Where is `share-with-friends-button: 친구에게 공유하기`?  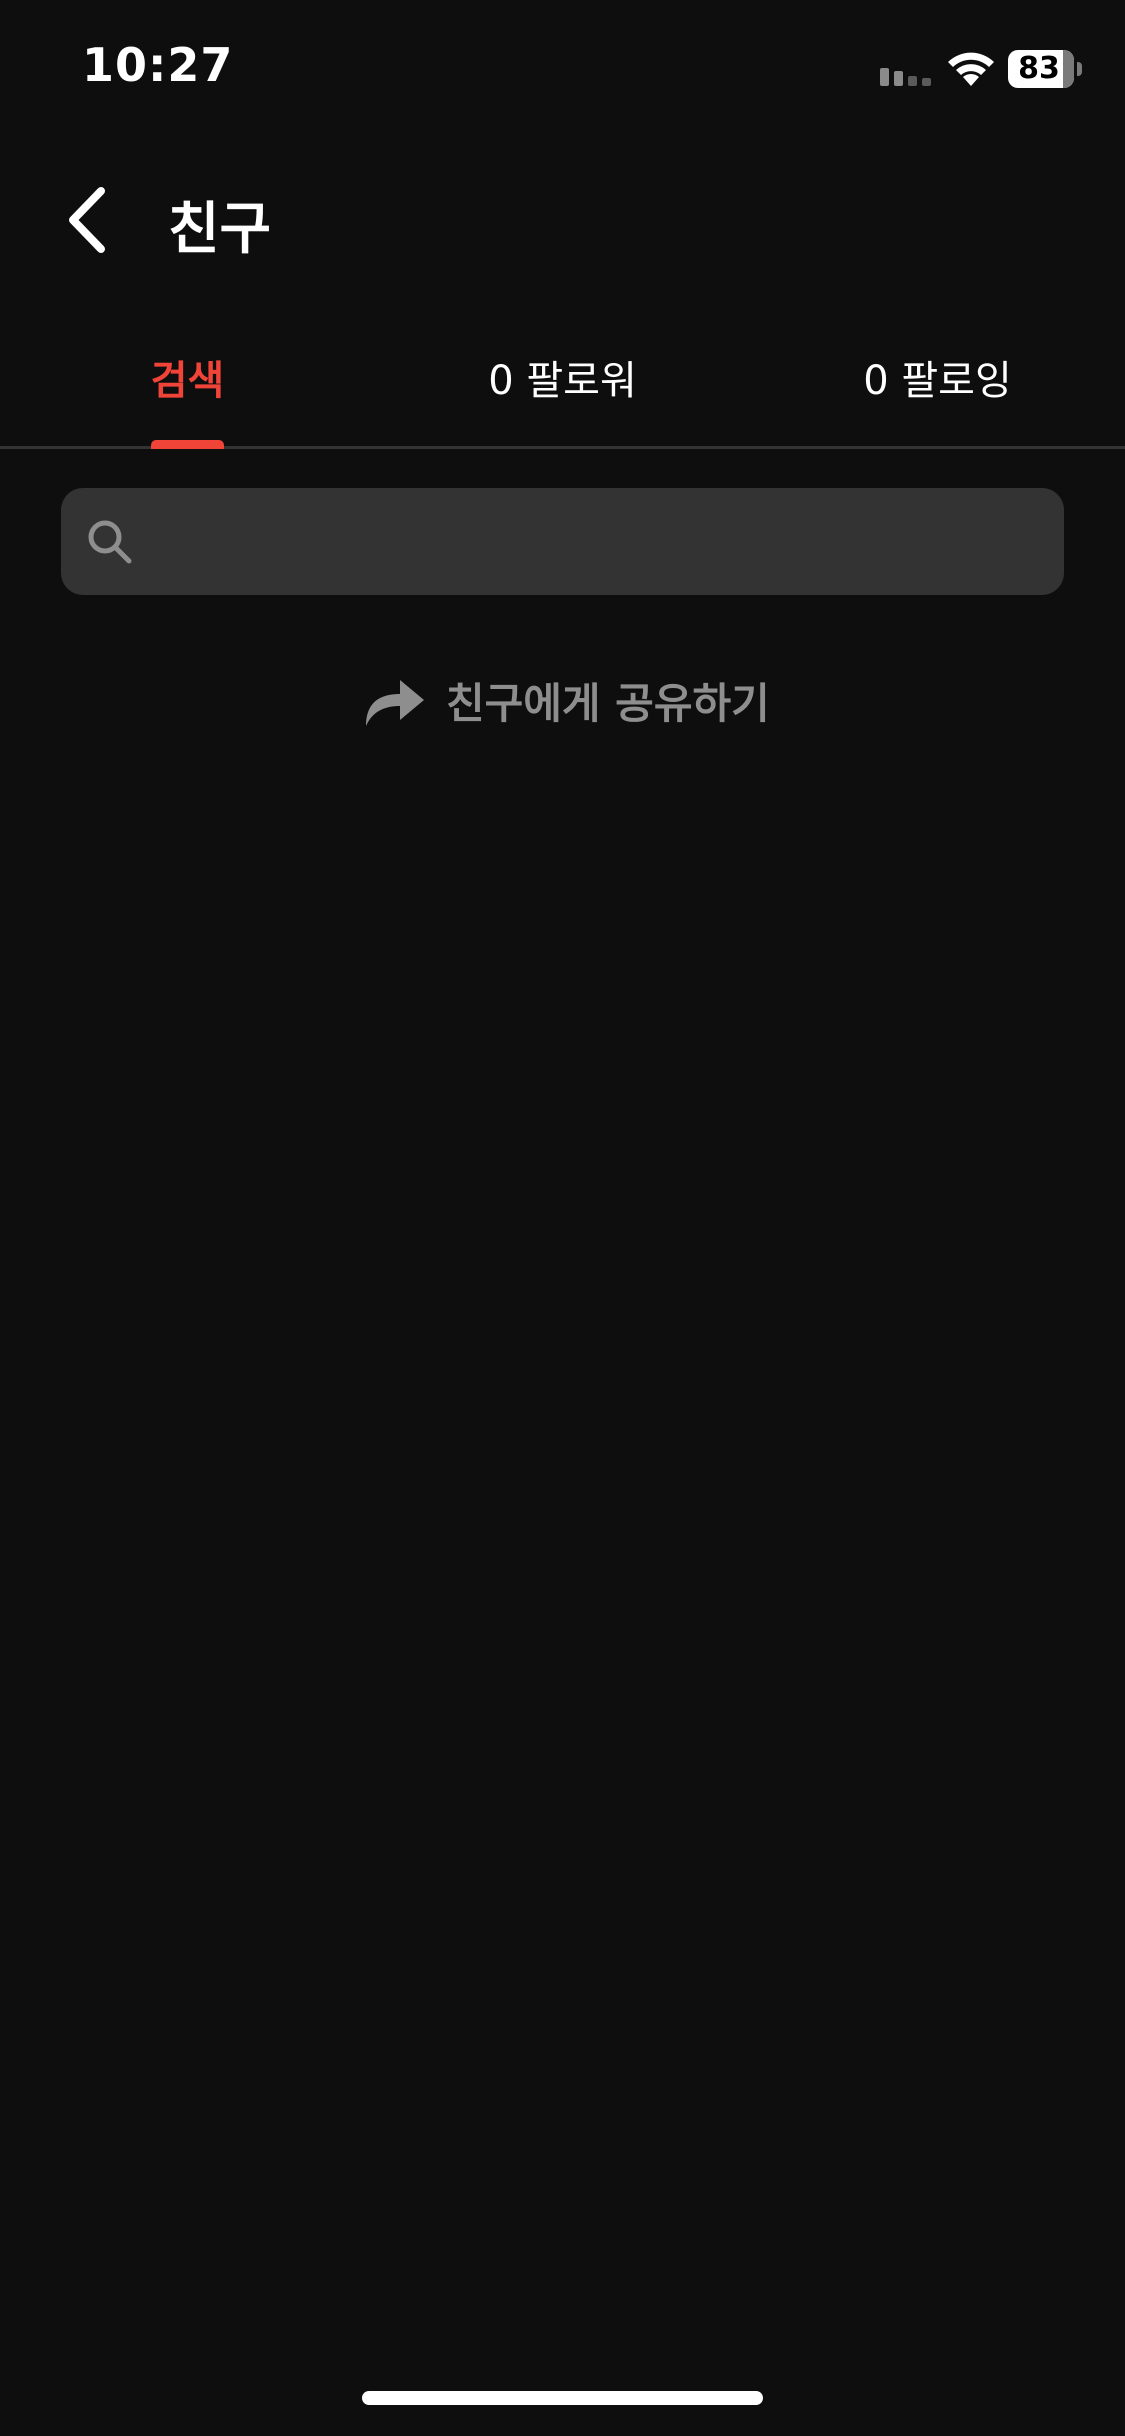 share-with-friends-button: 친구에게 공유하기 is located at coordinates (566, 700).